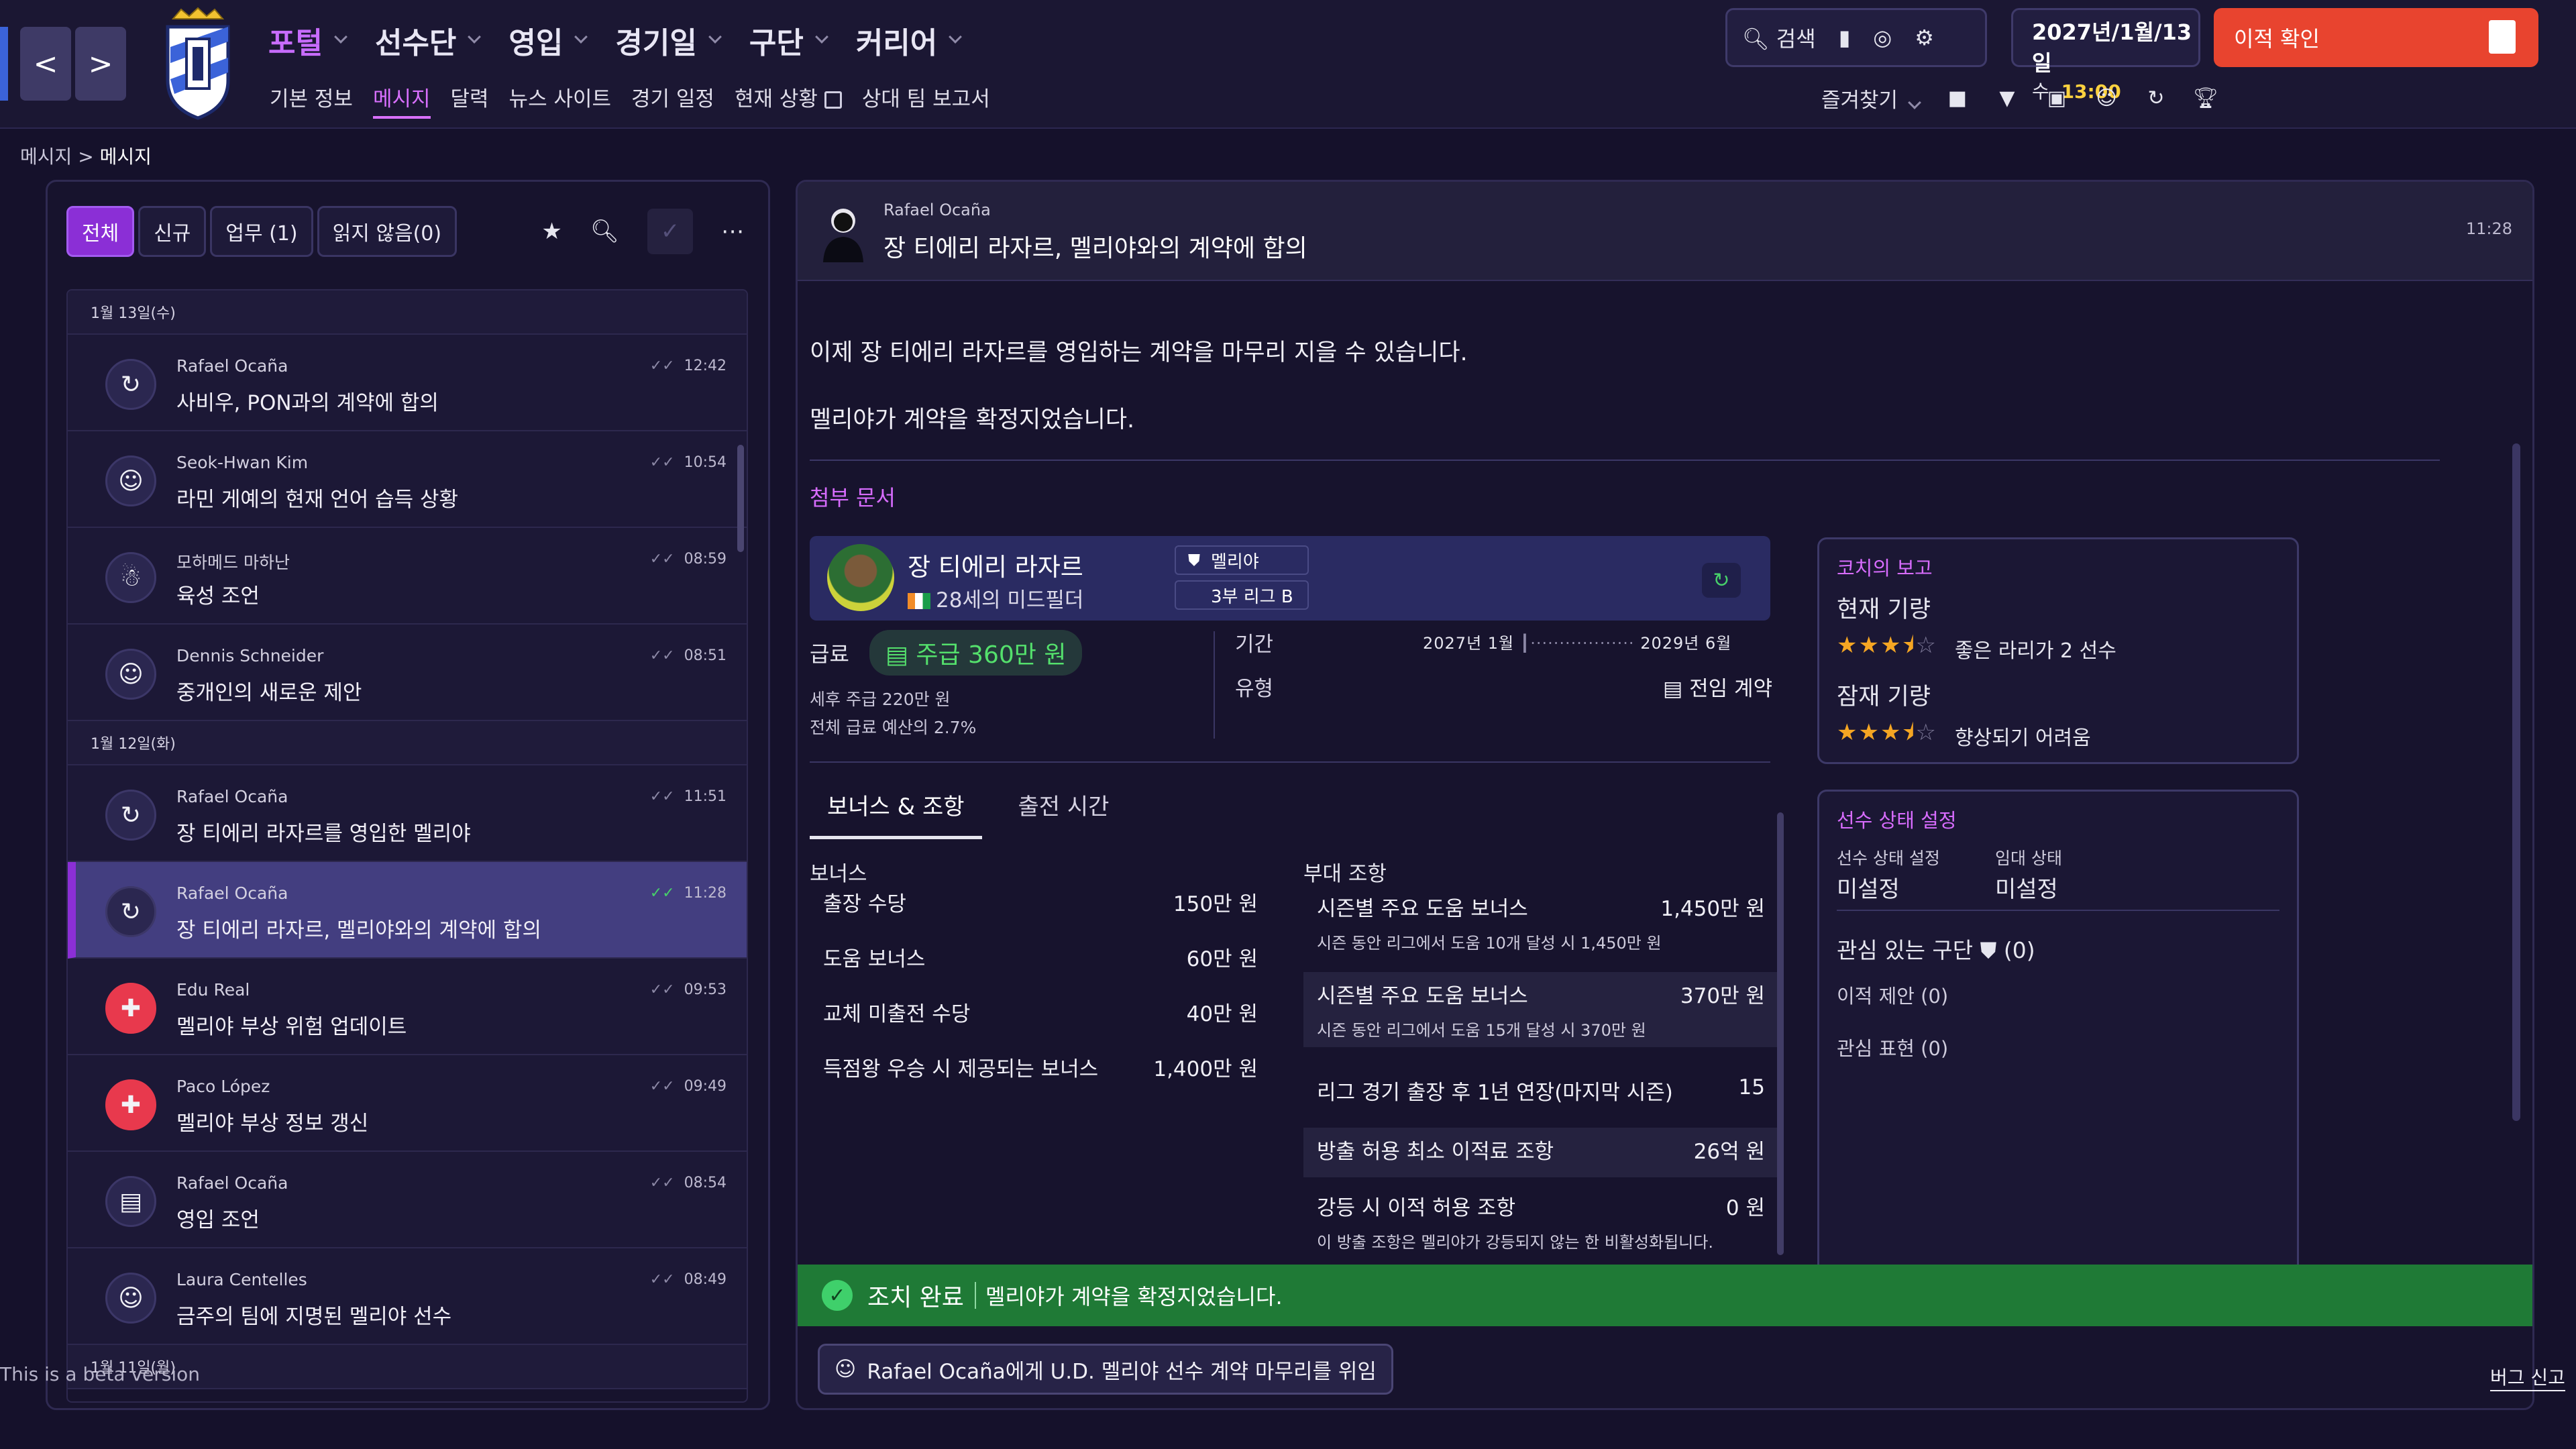  I want to click on forward-button: >, so click(100, 64).